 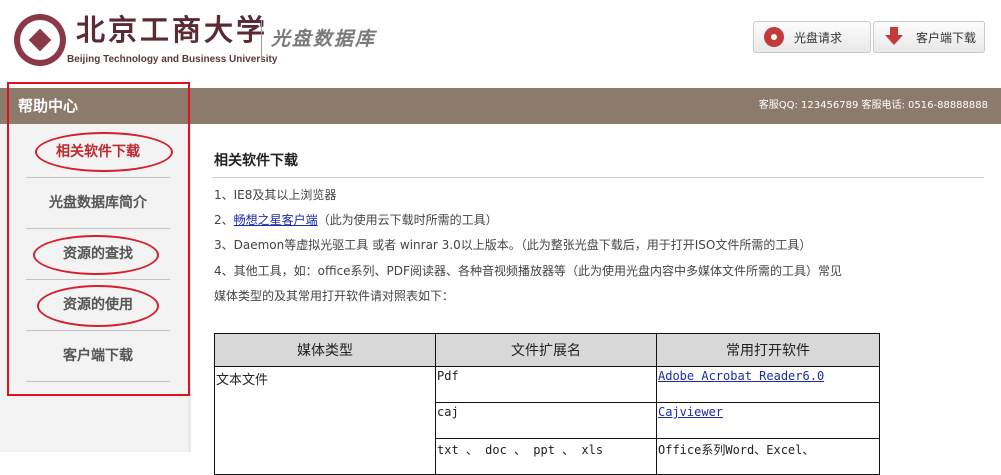 I want to click on content-line-2-suffix: （此为使用云下载时所需的工具）, so click(x=407, y=220).